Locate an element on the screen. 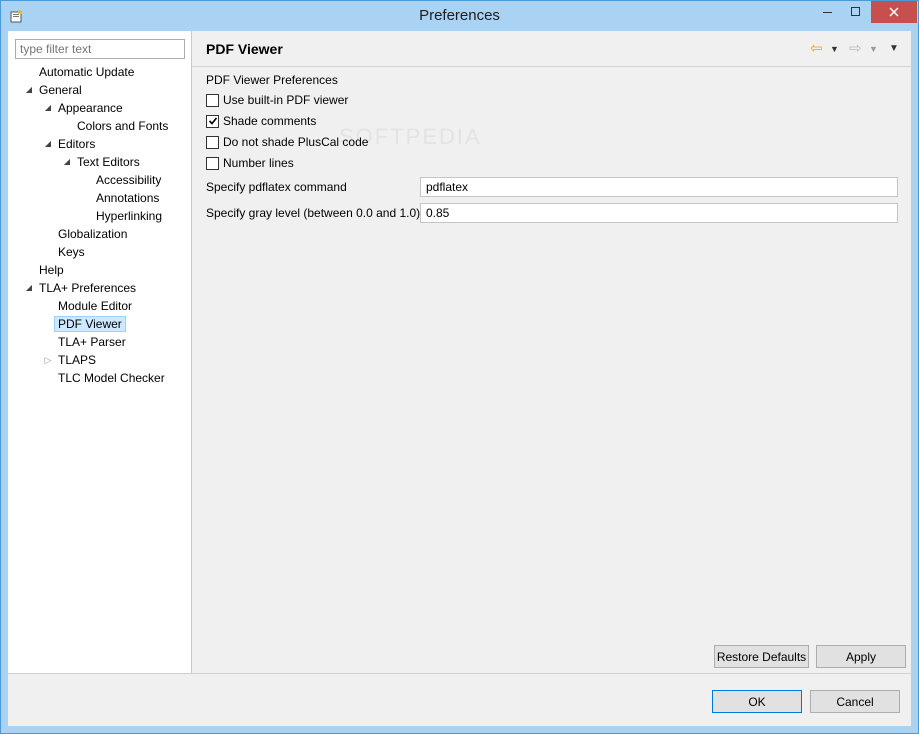 The width and height of the screenshot is (919, 734). tree-item-label: Editors is located at coordinates (77, 144).